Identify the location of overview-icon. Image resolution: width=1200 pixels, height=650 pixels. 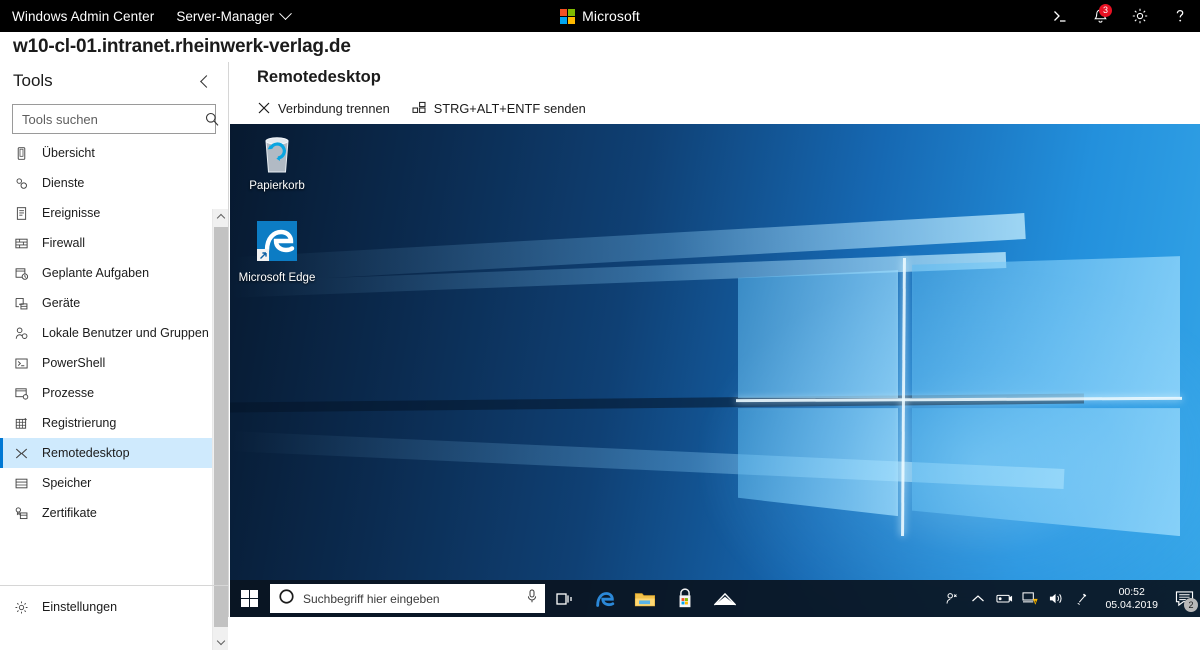
(27, 153).